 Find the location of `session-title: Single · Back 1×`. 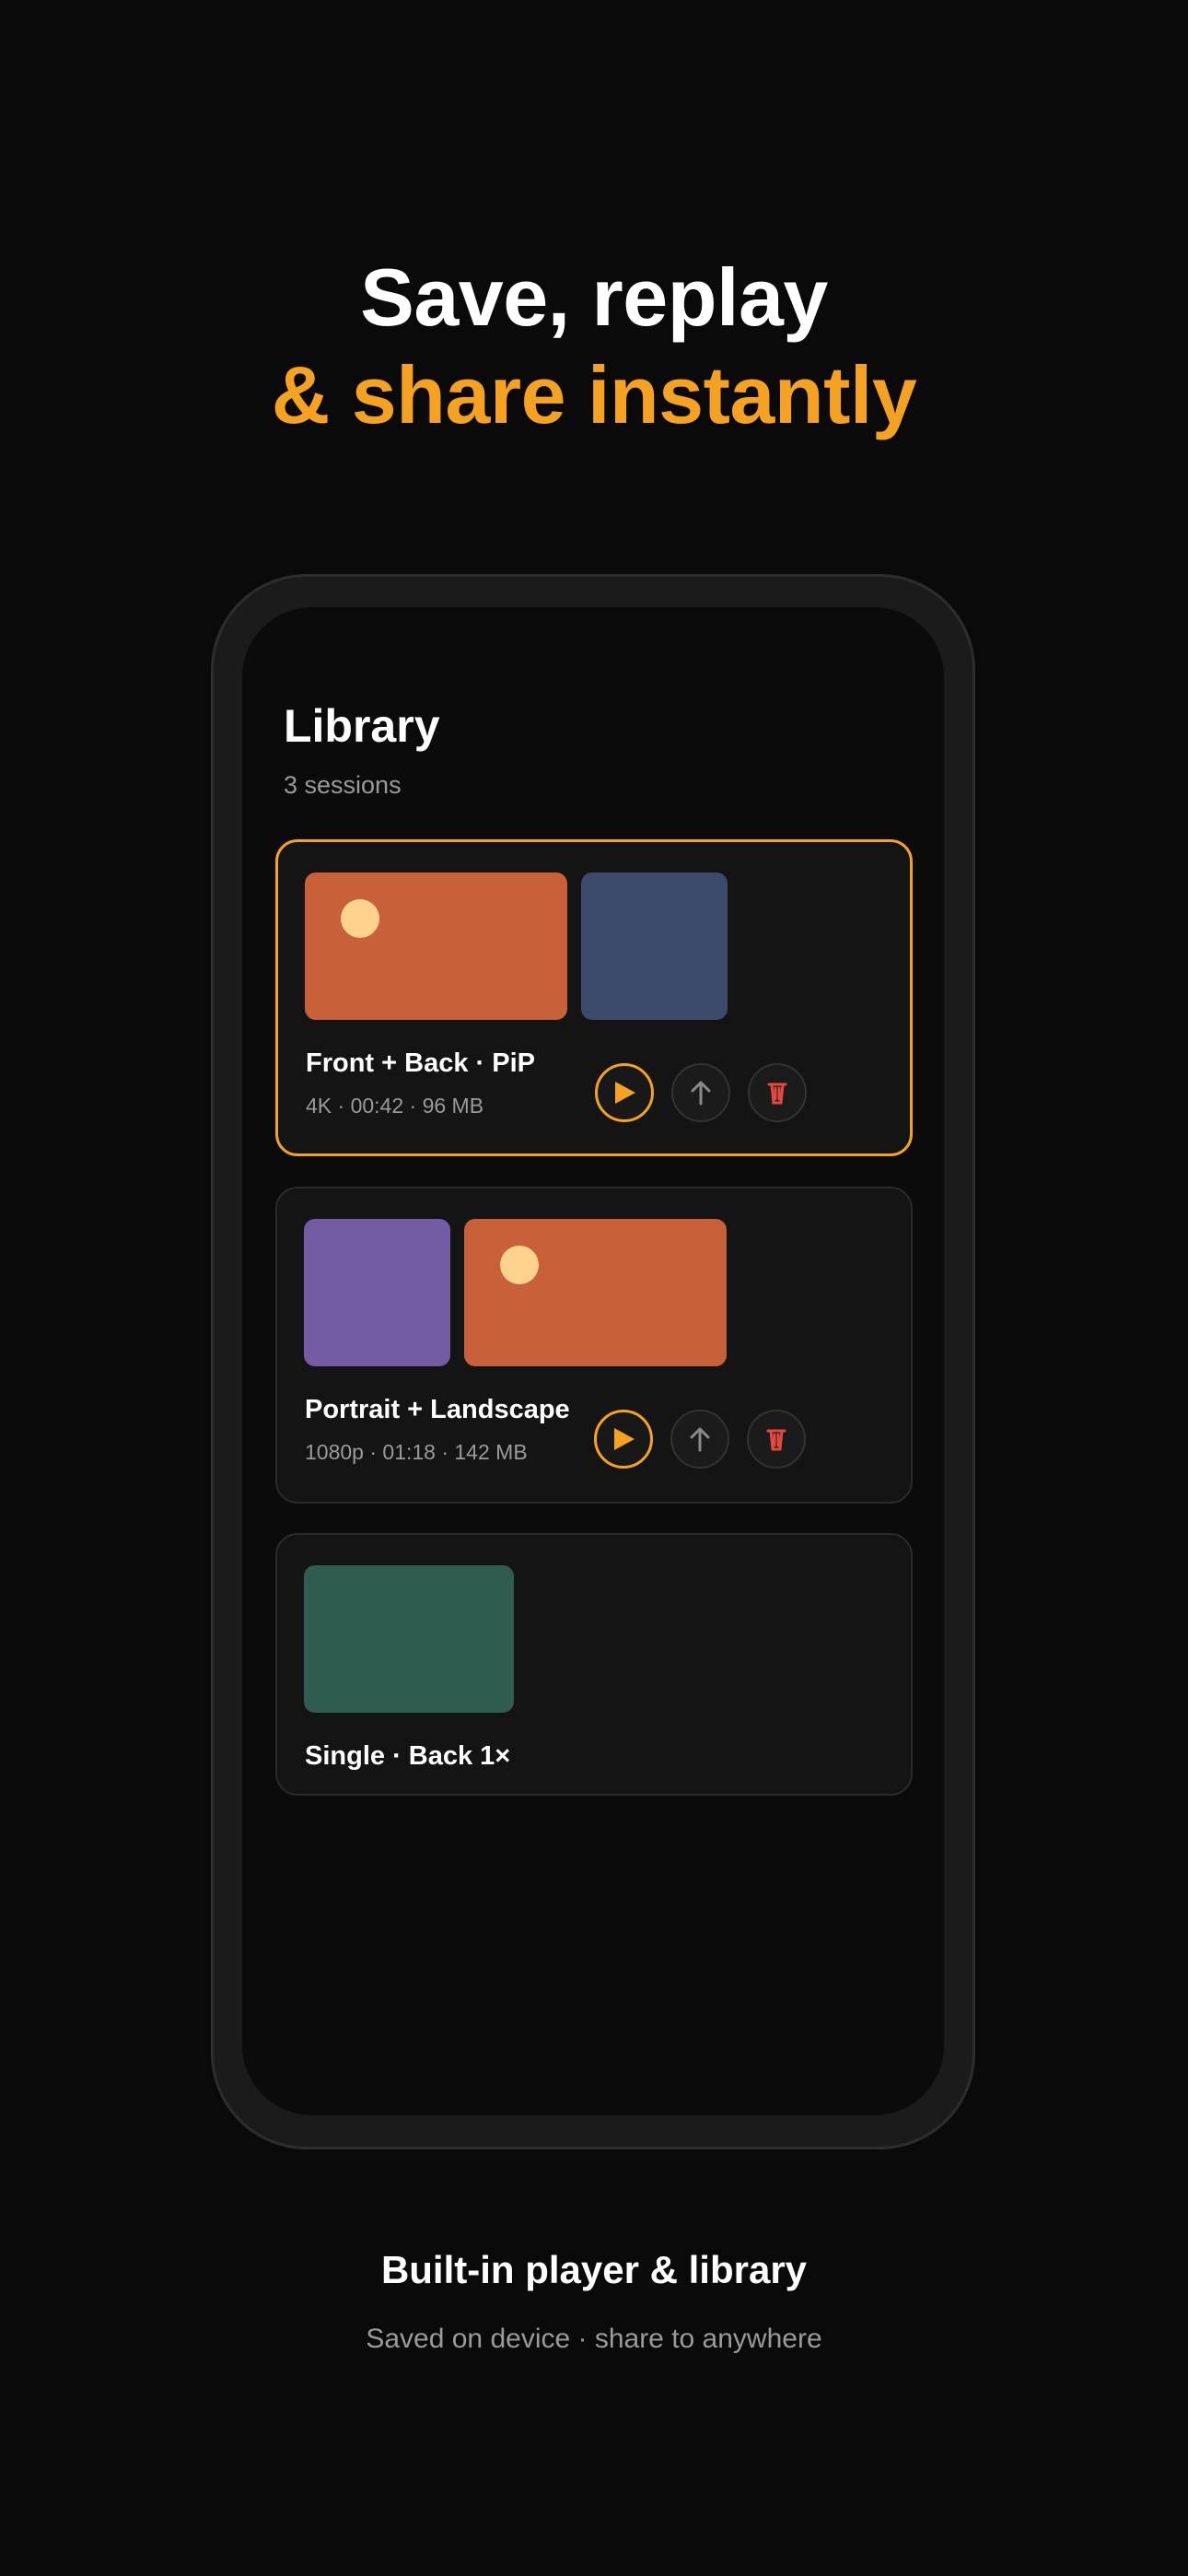

session-title: Single · Back 1× is located at coordinates (408, 1756).